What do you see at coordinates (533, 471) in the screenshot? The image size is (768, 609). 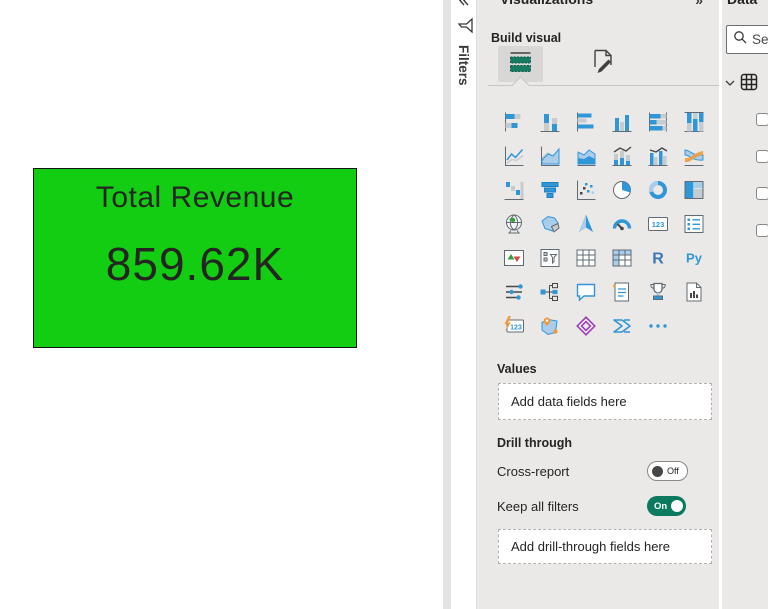 I see `cross-report-label: Cross-report` at bounding box center [533, 471].